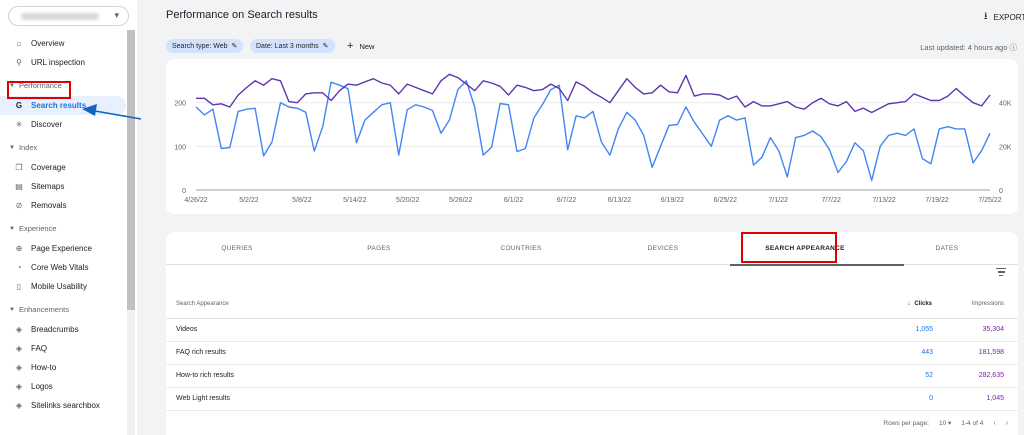  Describe the element at coordinates (242, 15) in the screenshot. I see `page-title: Performance on Search results` at that location.